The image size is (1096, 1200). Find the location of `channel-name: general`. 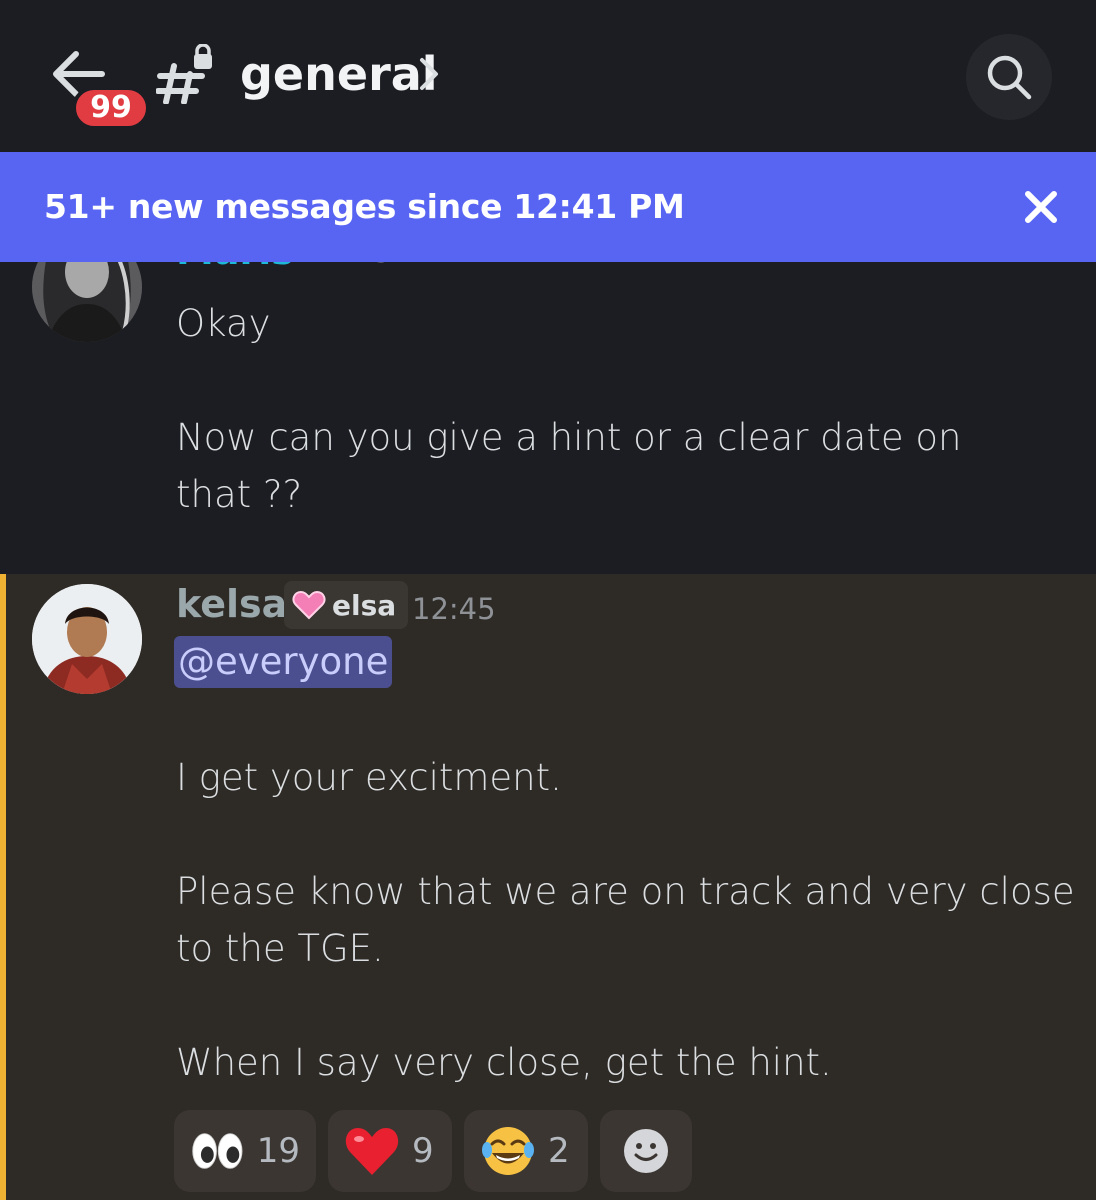

channel-name: general is located at coordinates (339, 74).